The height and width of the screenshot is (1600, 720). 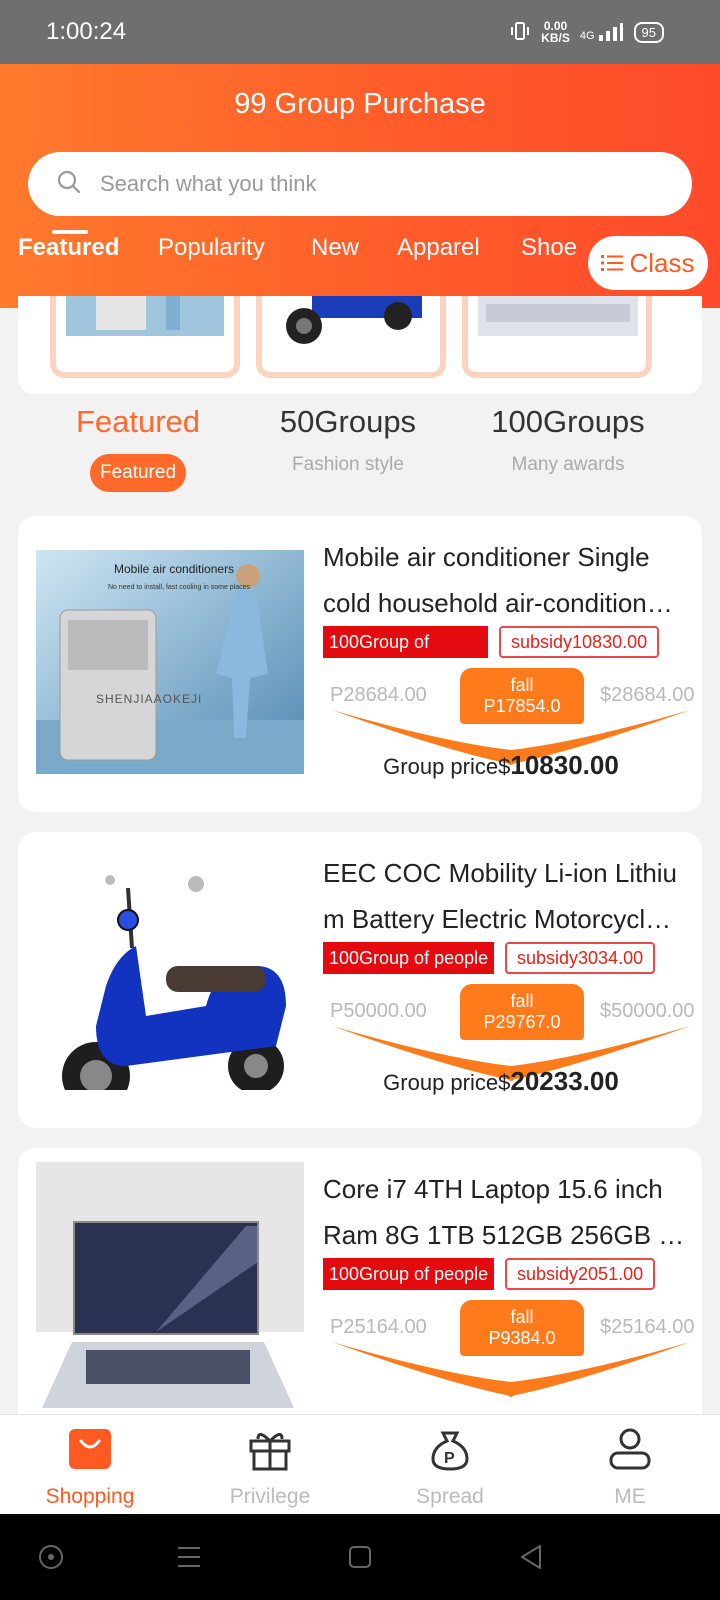 What do you see at coordinates (270, 1454) in the screenshot?
I see `gift-icon` at bounding box center [270, 1454].